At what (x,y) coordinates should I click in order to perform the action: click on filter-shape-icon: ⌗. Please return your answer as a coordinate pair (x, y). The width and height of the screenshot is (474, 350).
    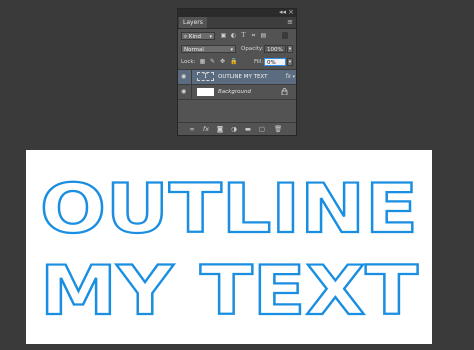
    Looking at the image, I should click on (253, 35).